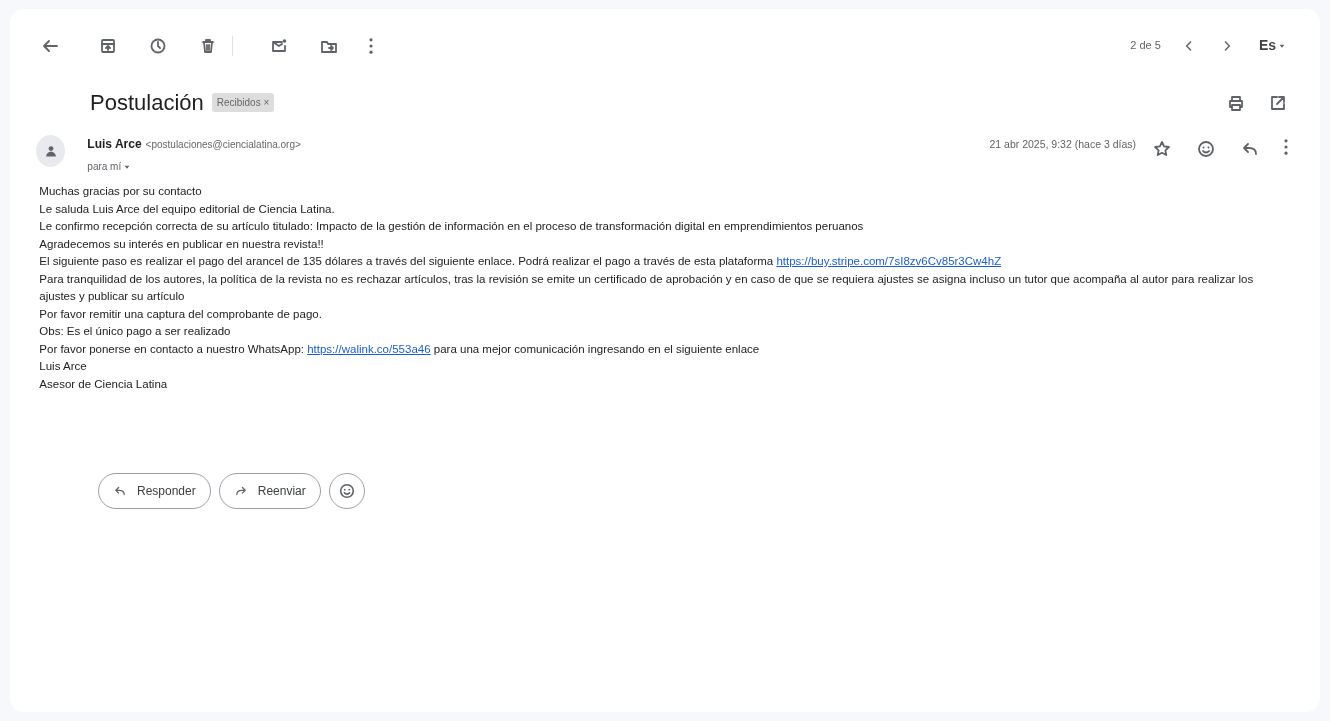 The height and width of the screenshot is (721, 1330). What do you see at coordinates (181, 314) in the screenshot?
I see `body-text: Por favor remitir una captura del comprobante de pago.` at bounding box center [181, 314].